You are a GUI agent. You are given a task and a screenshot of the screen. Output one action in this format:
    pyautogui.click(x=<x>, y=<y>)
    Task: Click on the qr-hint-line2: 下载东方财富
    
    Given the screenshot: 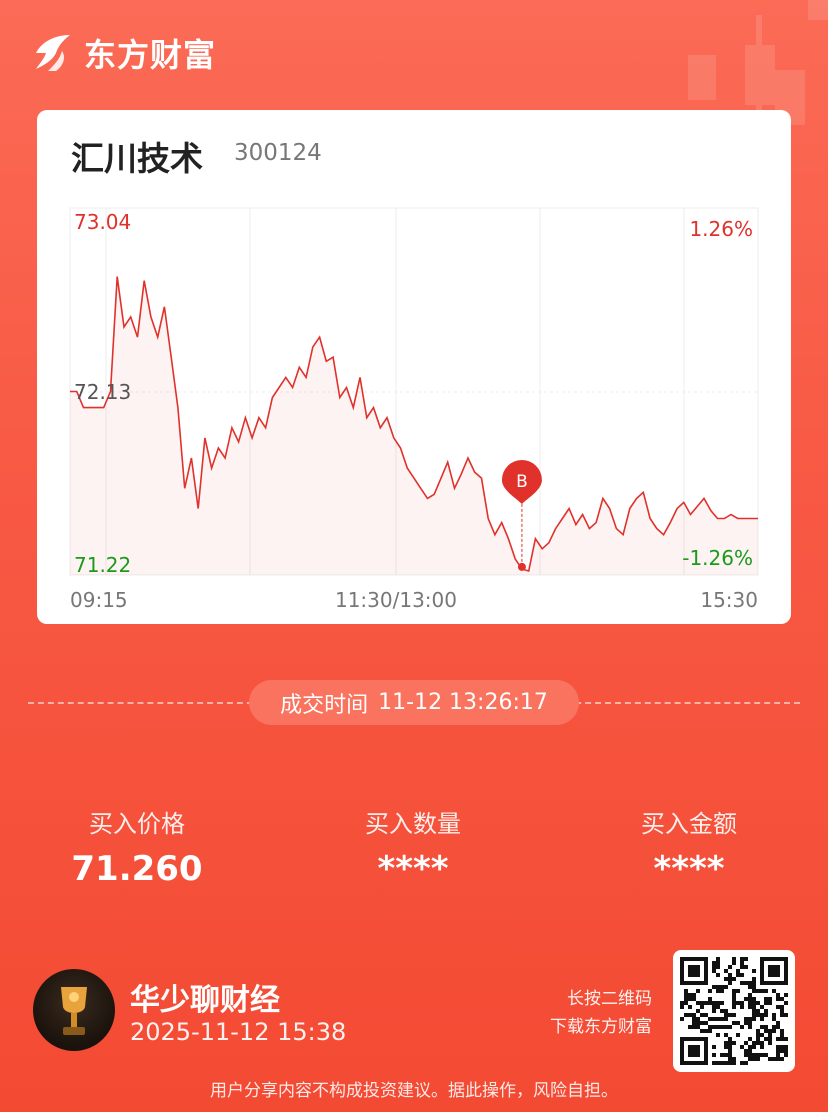 What is the action you would take?
    pyautogui.click(x=601, y=1027)
    